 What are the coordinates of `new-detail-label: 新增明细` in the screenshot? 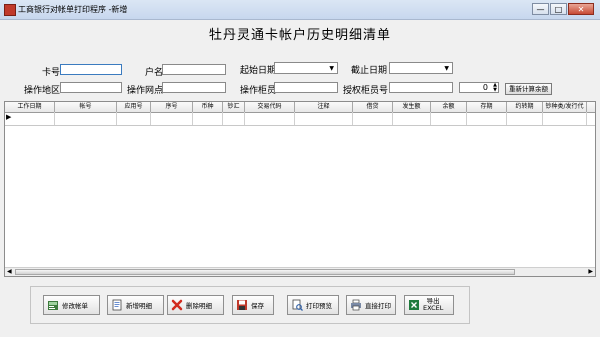 It's located at (139, 306).